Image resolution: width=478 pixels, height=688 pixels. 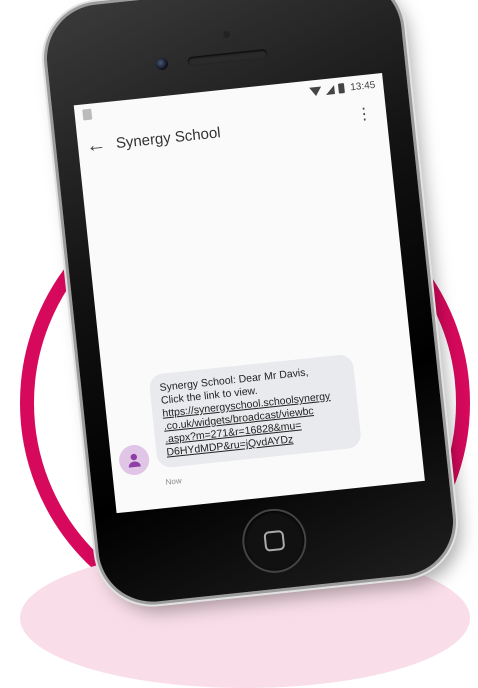 I want to click on more-vert-icon: ⋮, so click(x=364, y=114).